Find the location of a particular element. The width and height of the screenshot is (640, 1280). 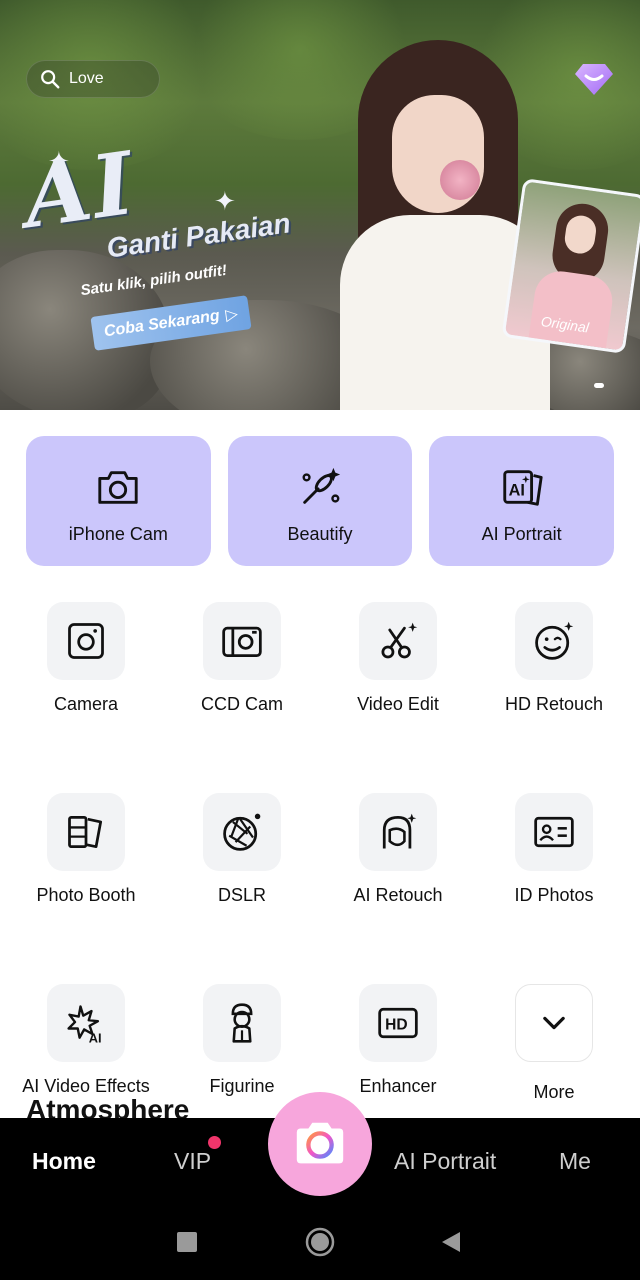

original-thumbnail: Original is located at coordinates (570, 266).